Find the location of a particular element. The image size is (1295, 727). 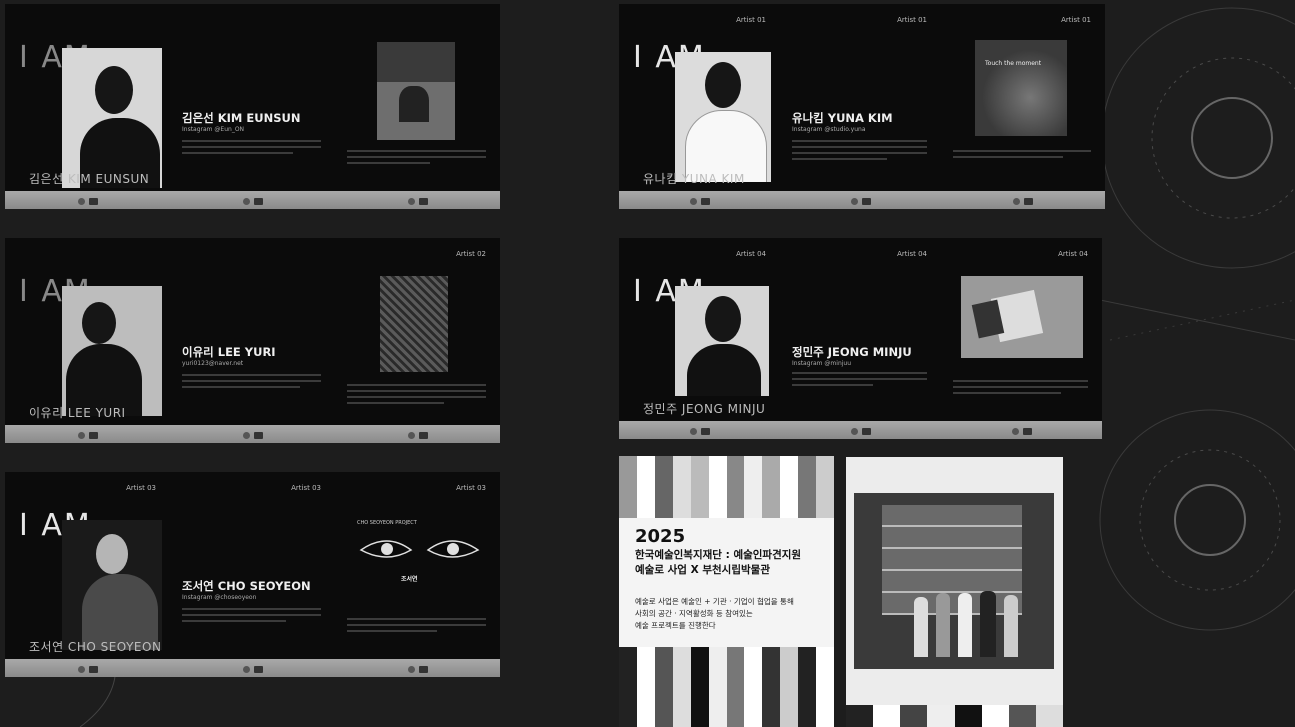

artwork-card-jeong-minju: Artist 04 is located at coordinates (1021, 338).